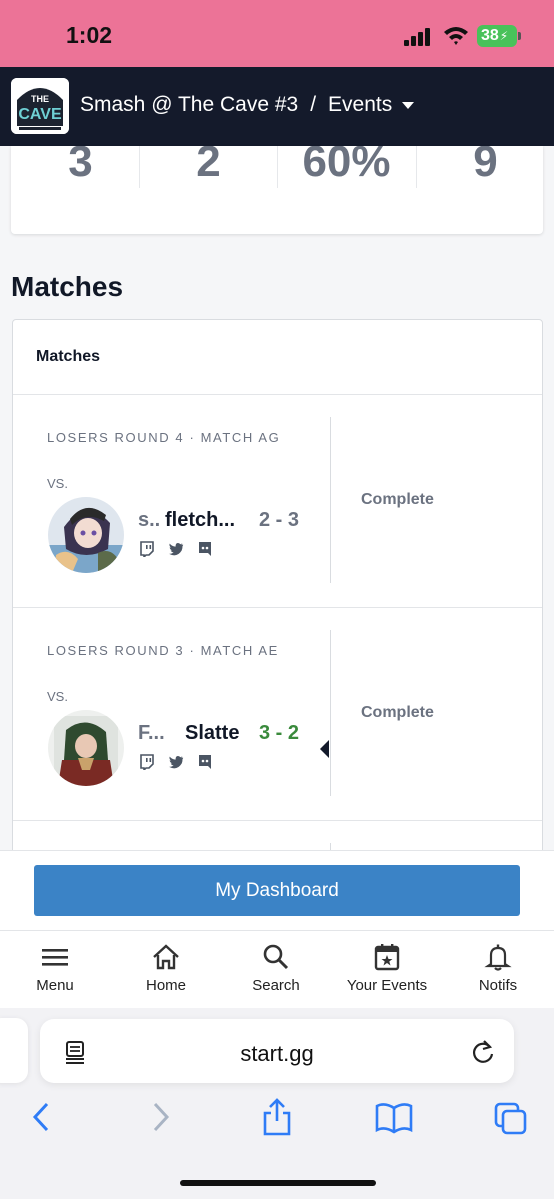 The width and height of the screenshot is (554, 1199). What do you see at coordinates (163, 650) in the screenshot?
I see `match-round: LOSERS ROUND 3 · MATCH AE` at bounding box center [163, 650].